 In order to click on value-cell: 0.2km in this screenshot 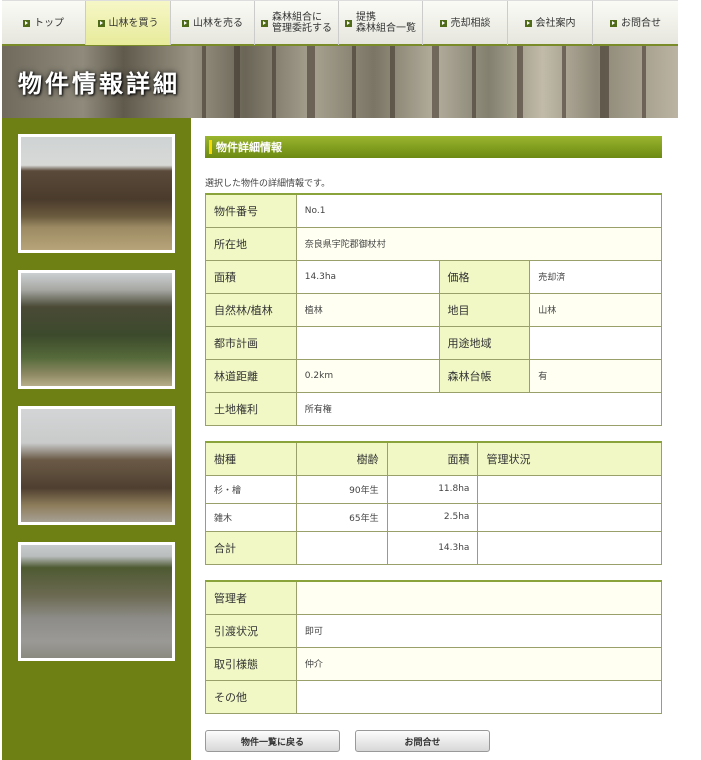, I will do `click(367, 375)`.